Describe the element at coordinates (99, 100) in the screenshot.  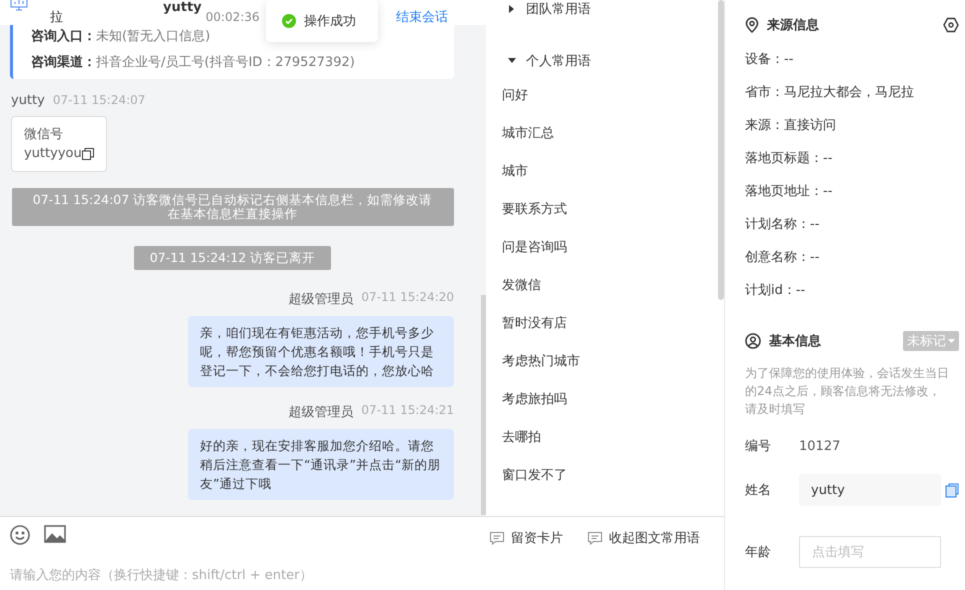
I see `message-time: 07-11 15:24:07` at that location.